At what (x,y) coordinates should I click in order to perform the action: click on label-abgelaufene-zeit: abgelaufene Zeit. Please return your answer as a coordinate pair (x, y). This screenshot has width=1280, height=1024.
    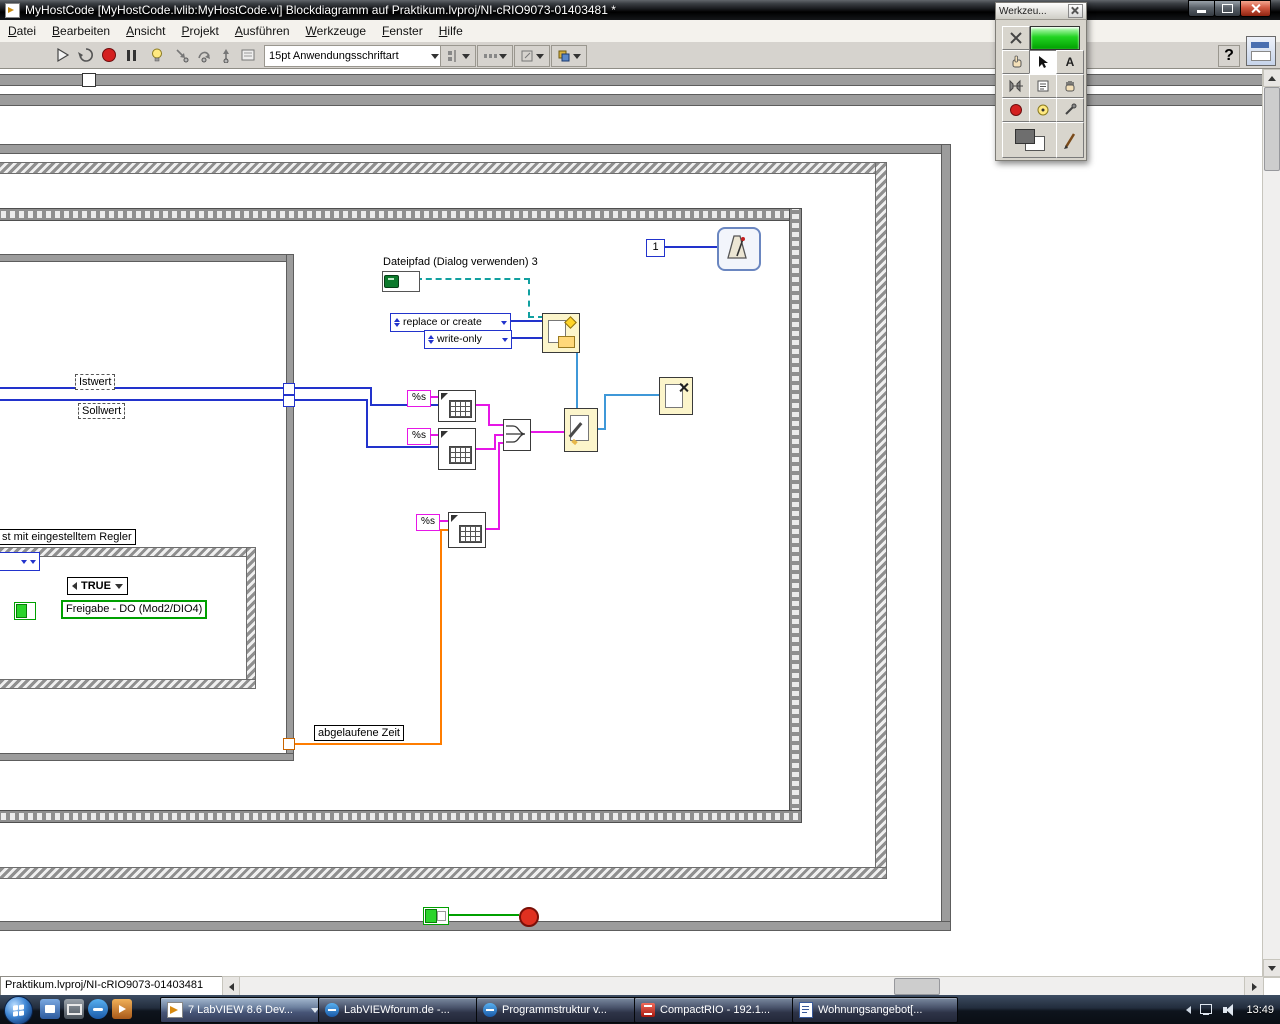
    Looking at the image, I should click on (359, 733).